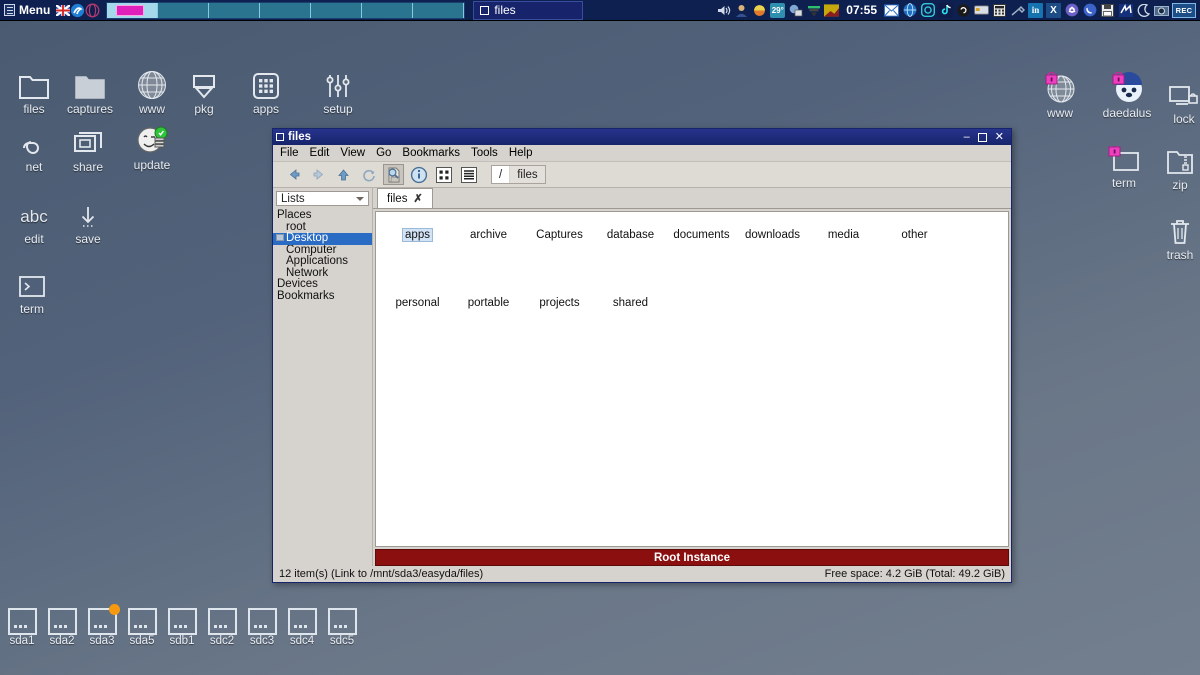 This screenshot has height=675, width=1200. I want to click on menu-tools: Tools, so click(484, 153).